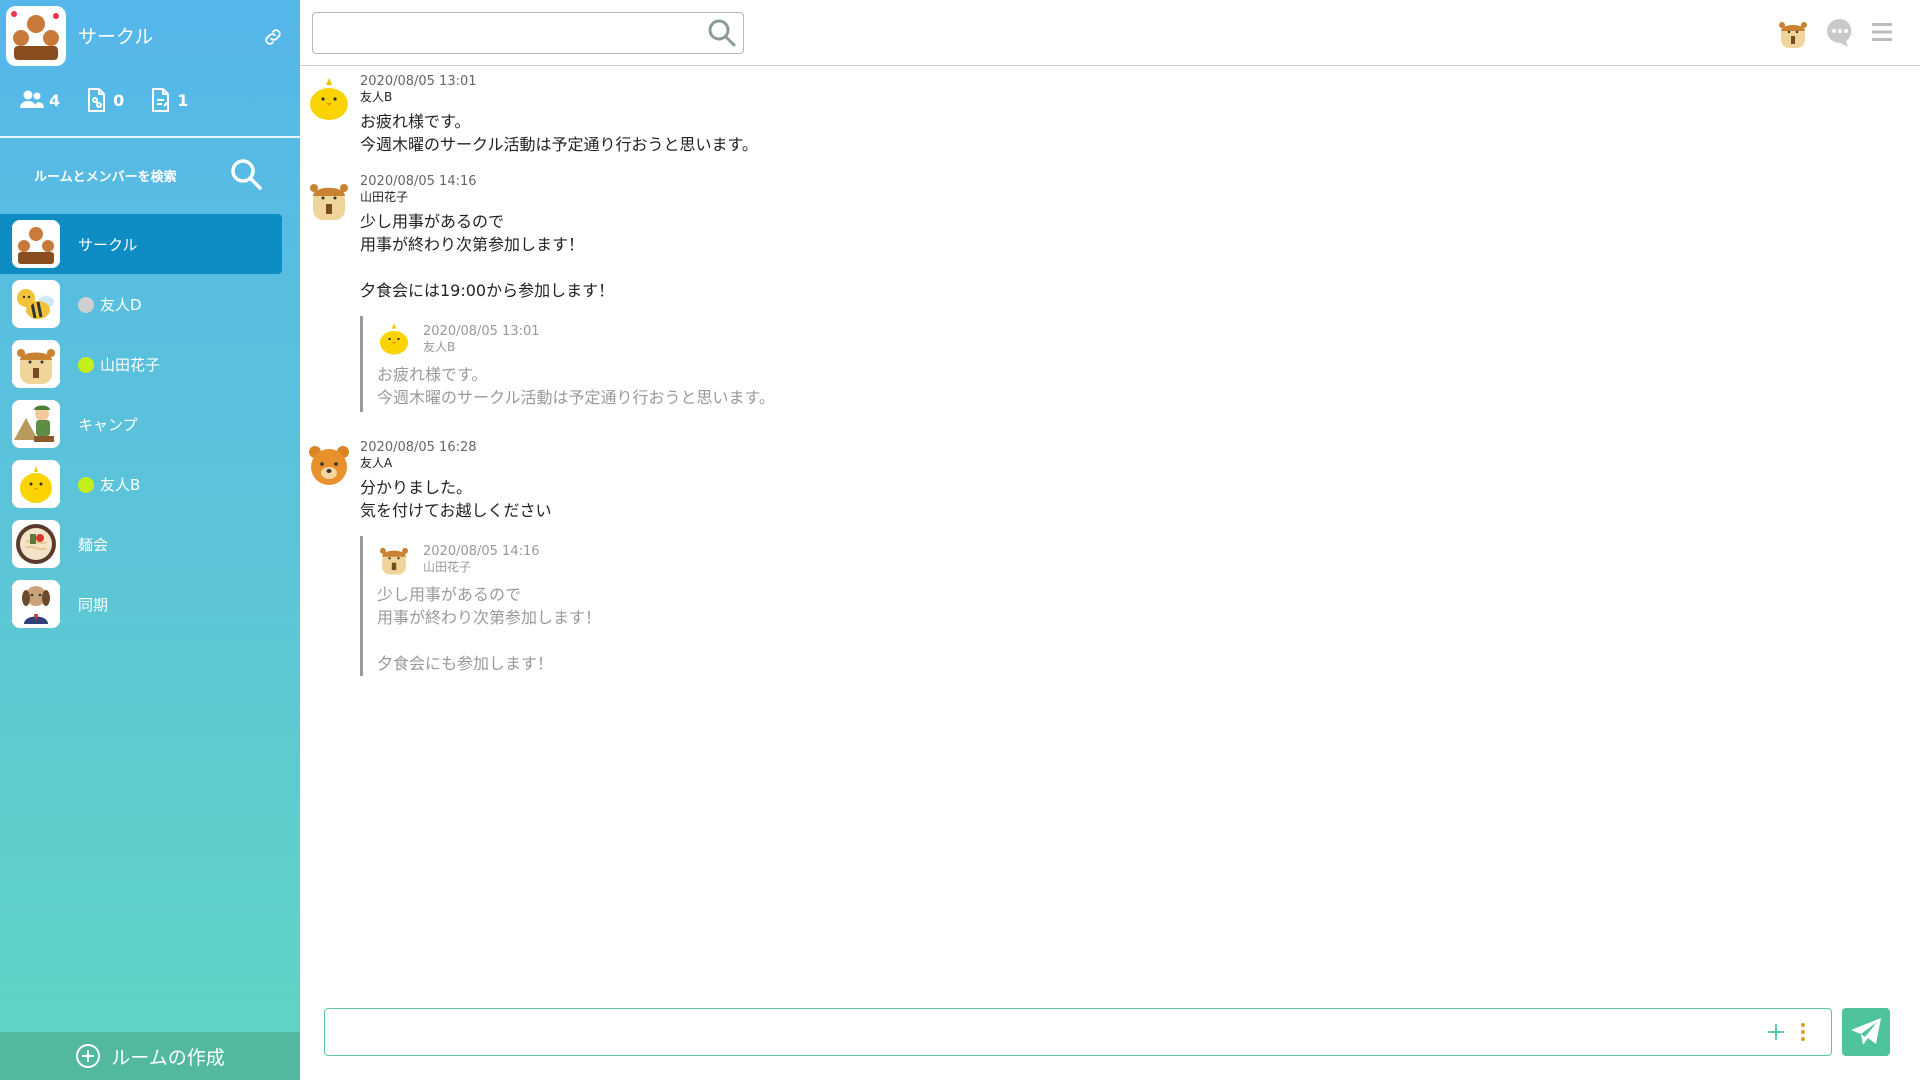 This screenshot has height=1080, width=1920. What do you see at coordinates (1110, 33) in the screenshot?
I see `top-bar` at bounding box center [1110, 33].